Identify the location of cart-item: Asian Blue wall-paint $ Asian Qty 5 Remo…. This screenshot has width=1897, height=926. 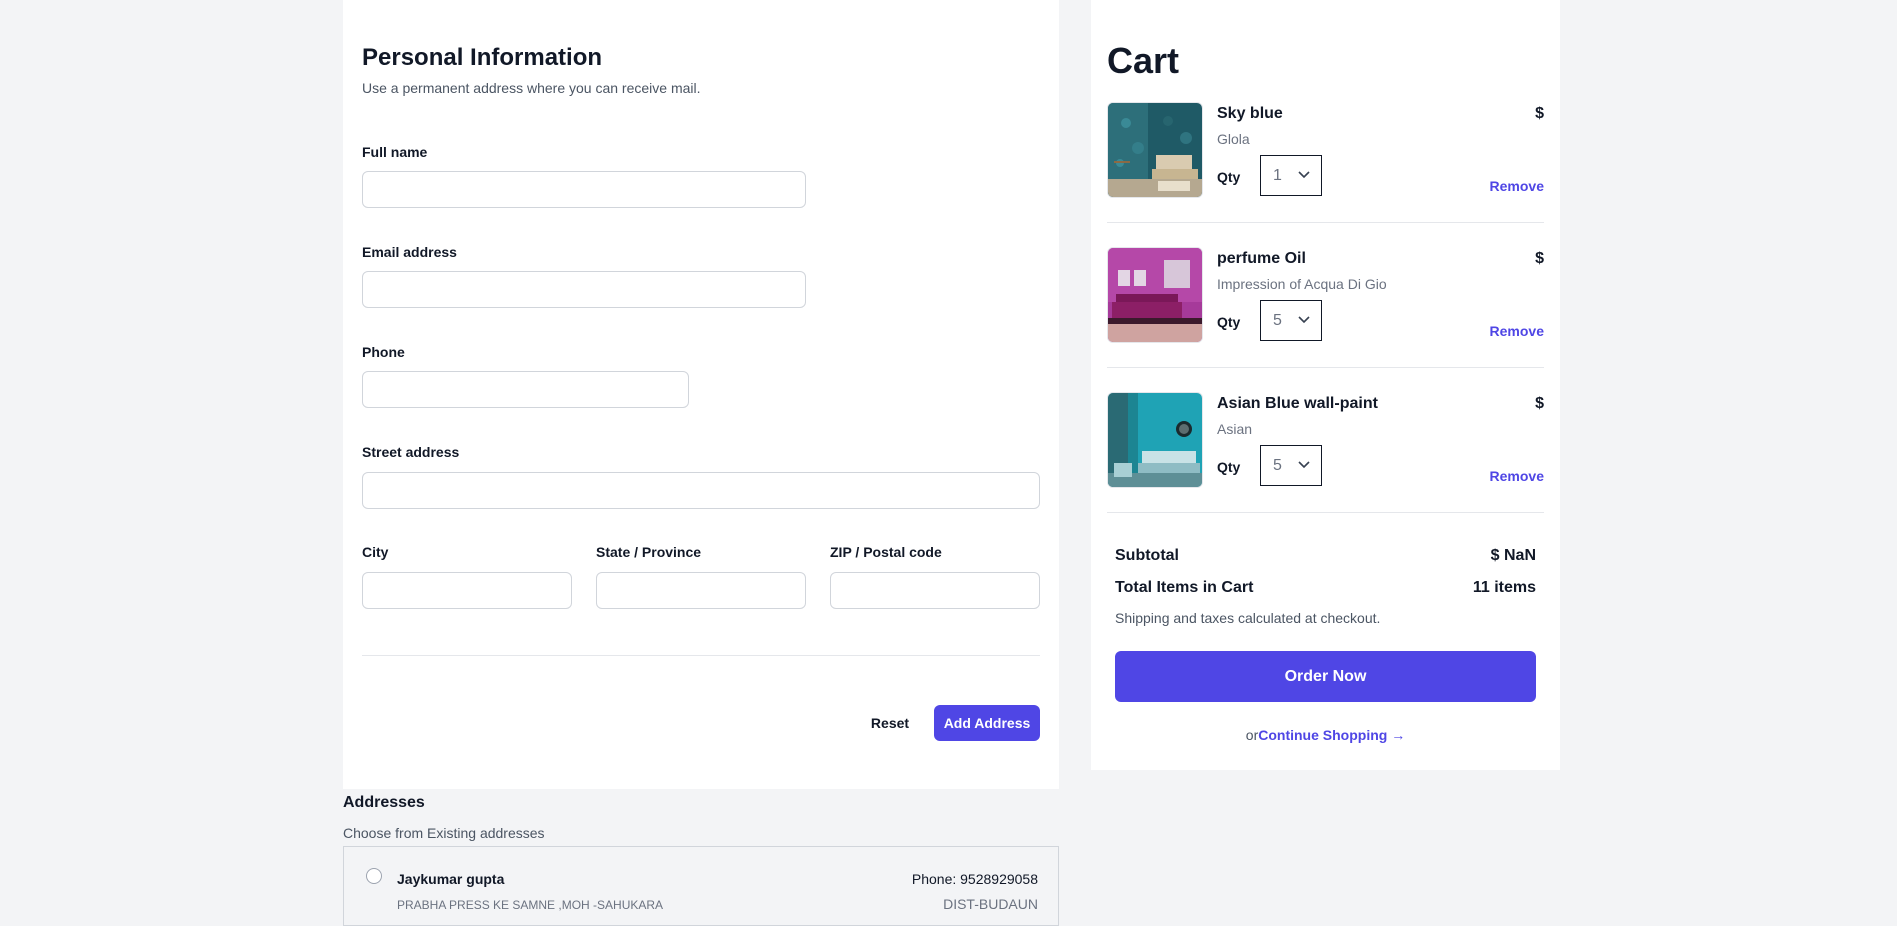
(1325, 464).